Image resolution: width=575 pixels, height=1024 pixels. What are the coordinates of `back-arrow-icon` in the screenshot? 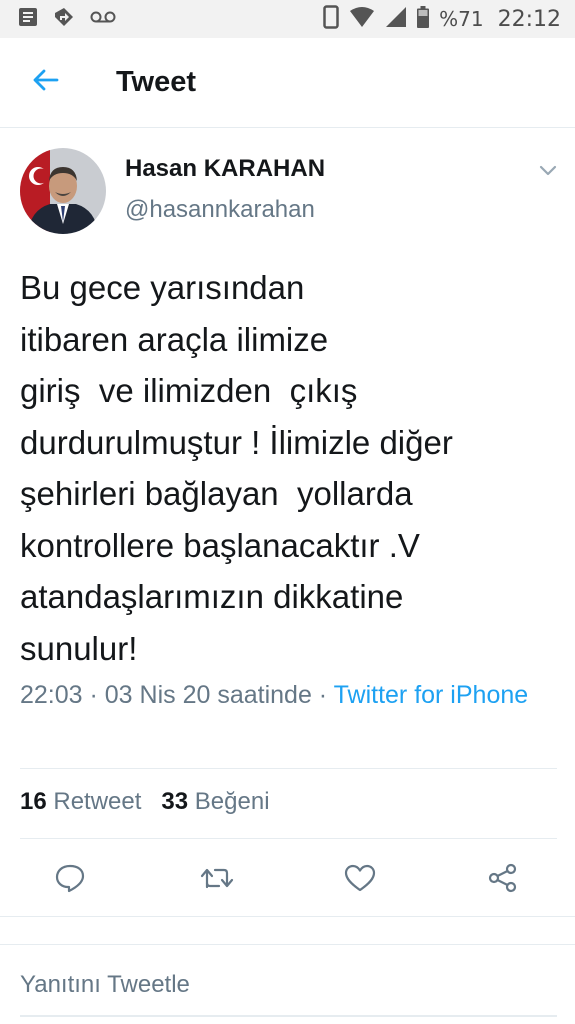 It's located at (45, 82).